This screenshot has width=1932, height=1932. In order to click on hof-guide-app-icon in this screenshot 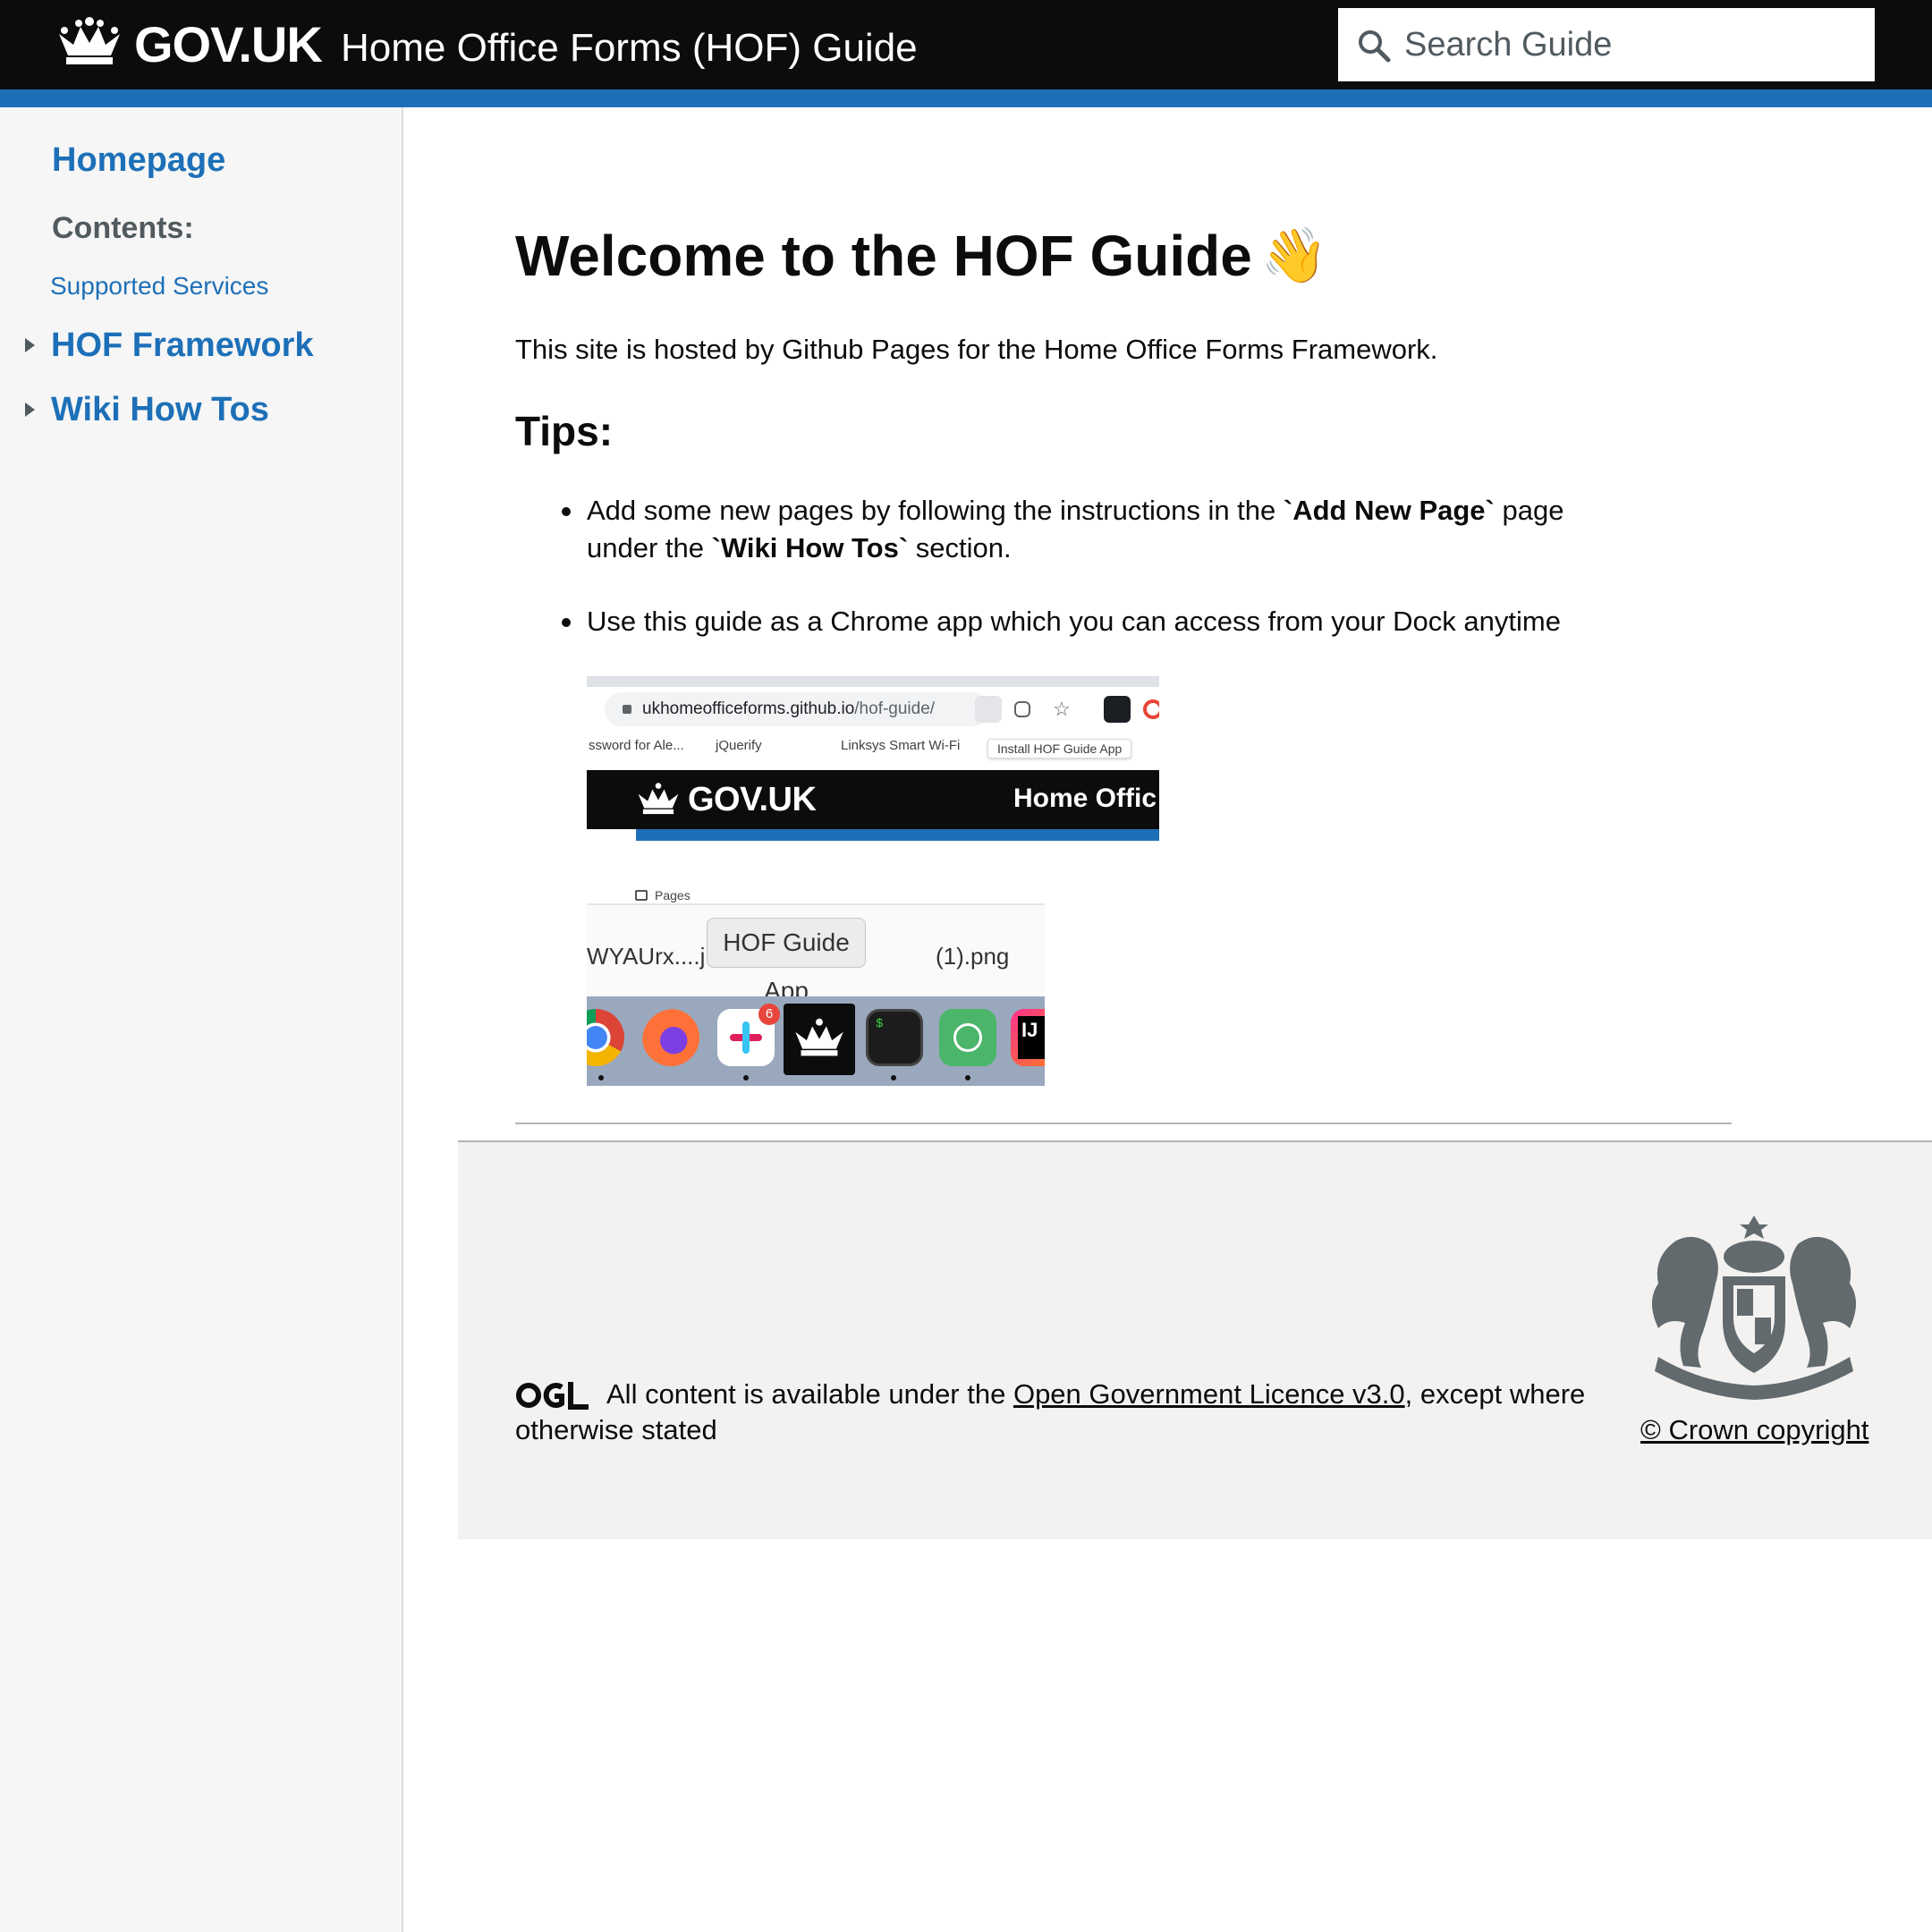, I will do `click(819, 1039)`.